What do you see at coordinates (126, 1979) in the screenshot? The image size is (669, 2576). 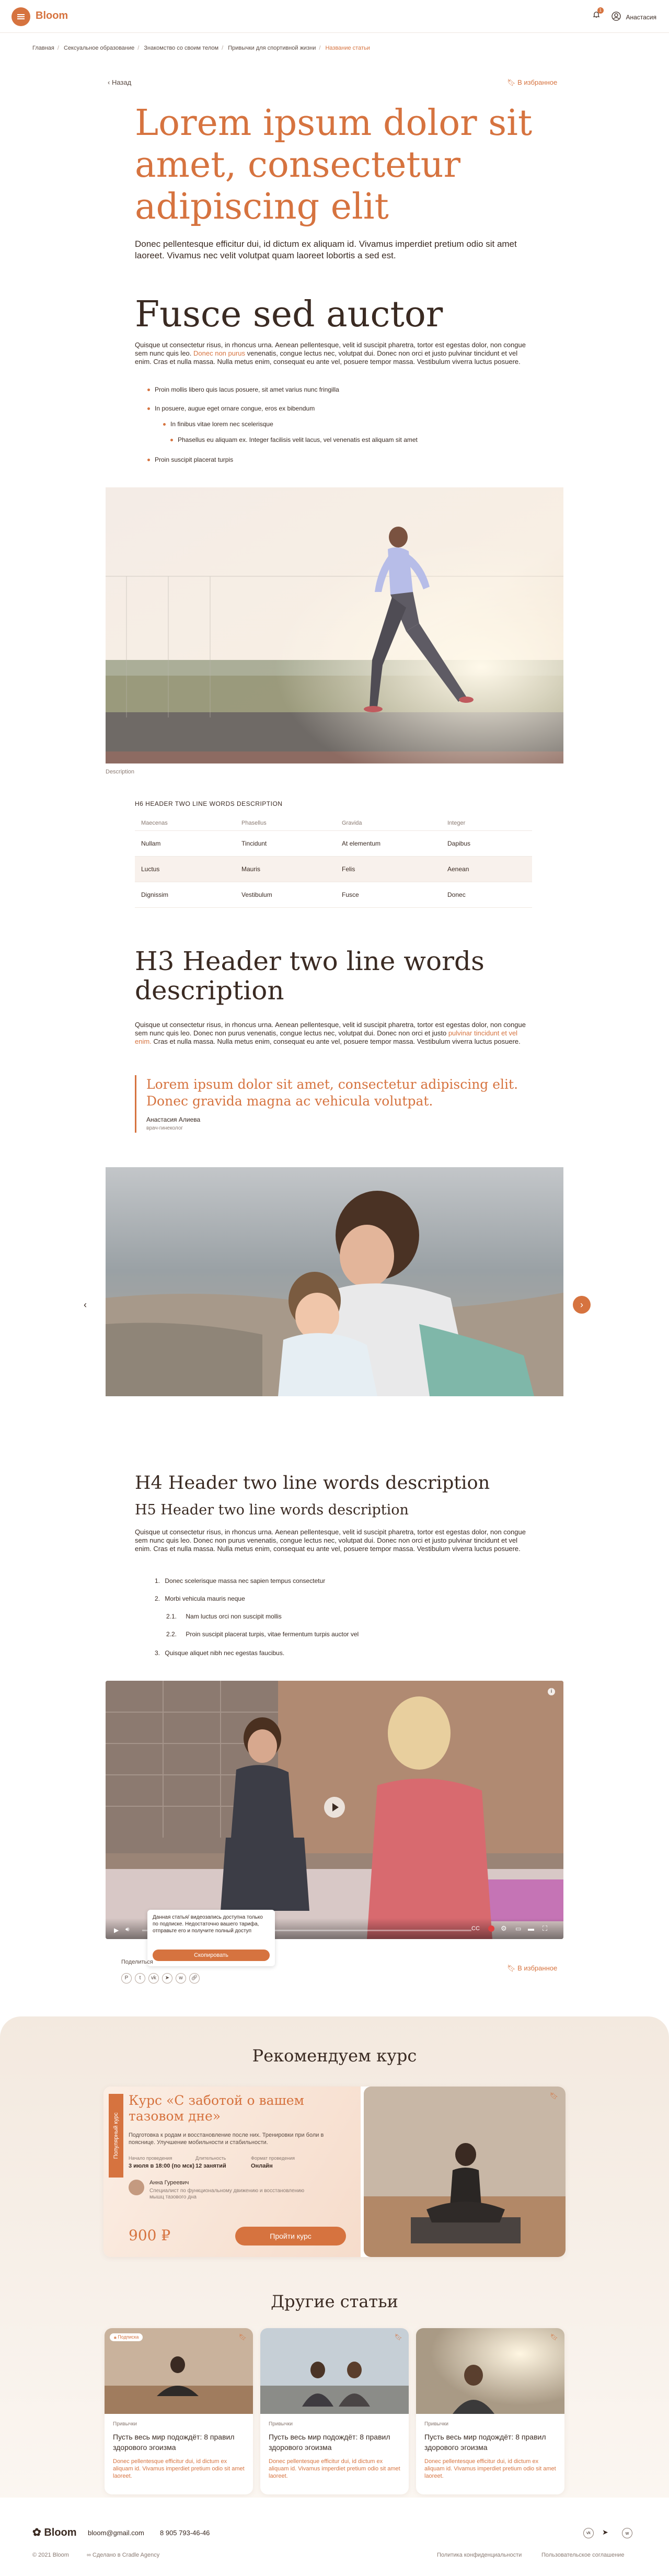 I see `pinterest-icon: P` at bounding box center [126, 1979].